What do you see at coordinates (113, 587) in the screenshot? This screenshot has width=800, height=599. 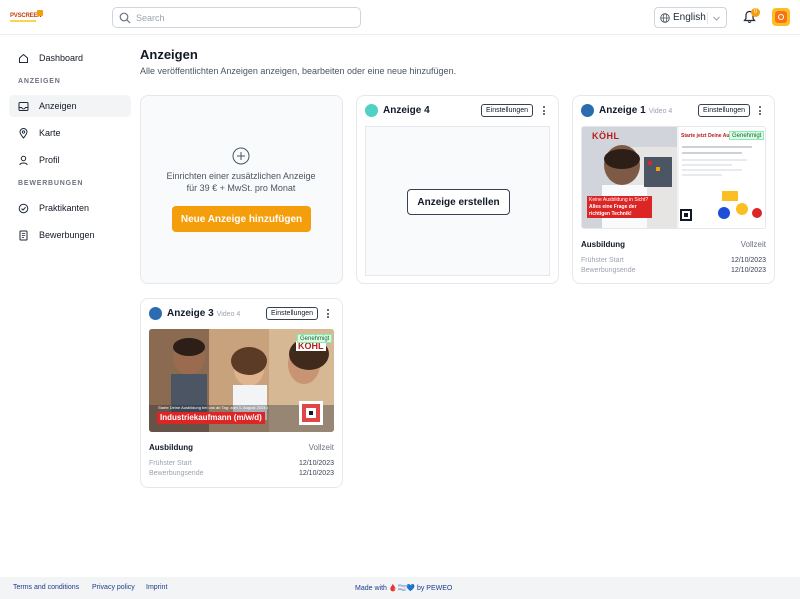 I see `privacy-link: Privacy policy` at bounding box center [113, 587].